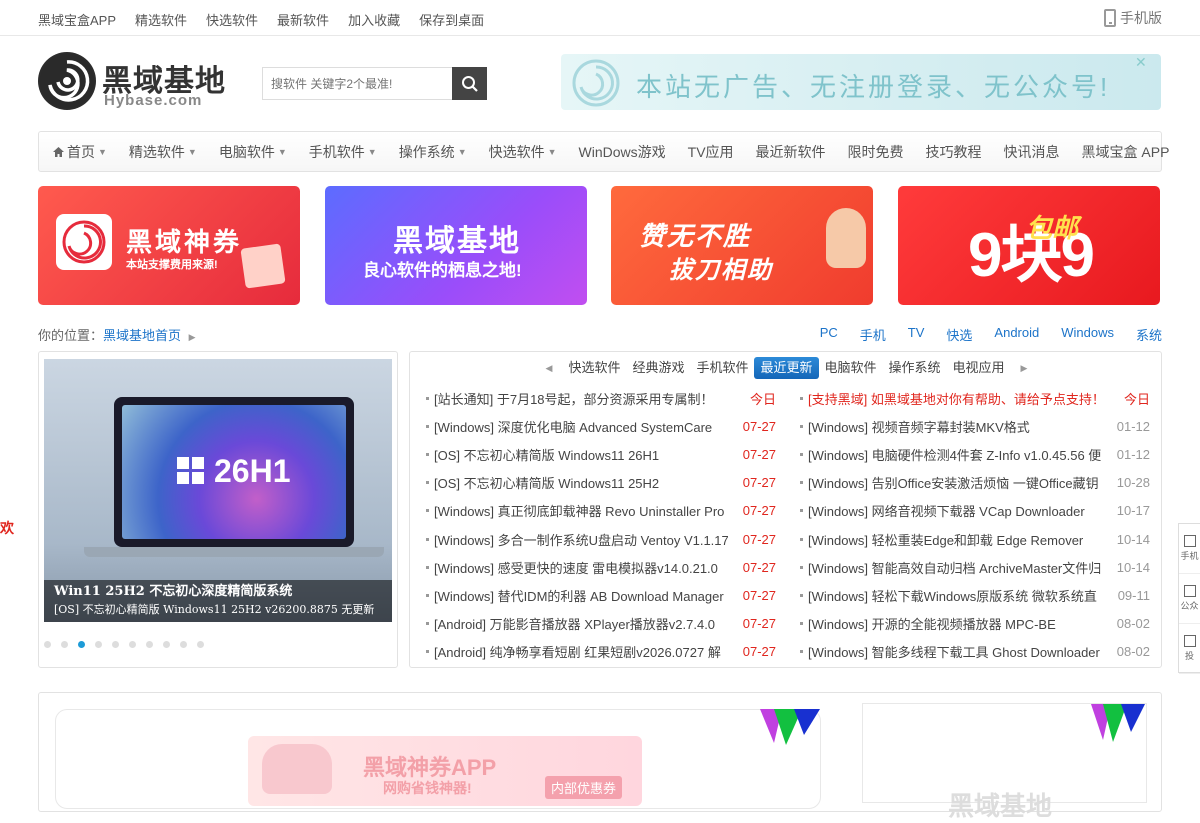 The width and height of the screenshot is (1200, 823). What do you see at coordinates (711, 152) in the screenshot?
I see `nav-item-tv-apps: TV应用` at bounding box center [711, 152].